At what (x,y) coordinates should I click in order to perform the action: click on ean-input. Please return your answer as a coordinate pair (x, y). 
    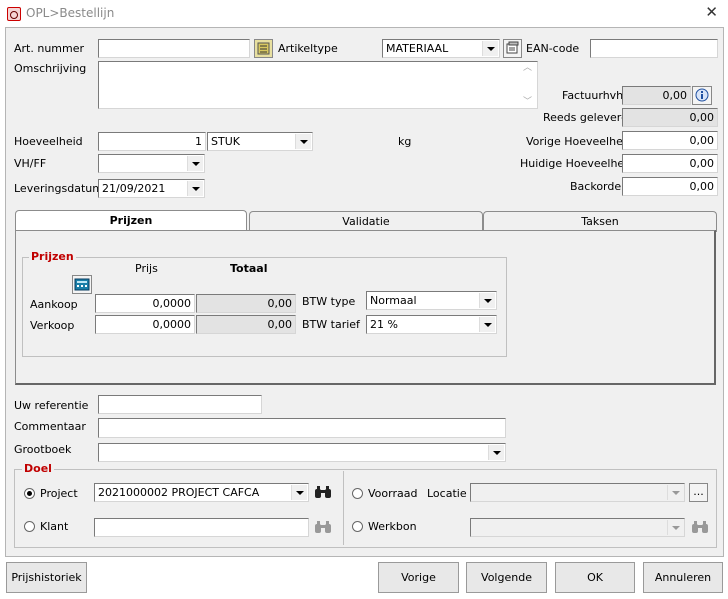
    Looking at the image, I should click on (654, 48).